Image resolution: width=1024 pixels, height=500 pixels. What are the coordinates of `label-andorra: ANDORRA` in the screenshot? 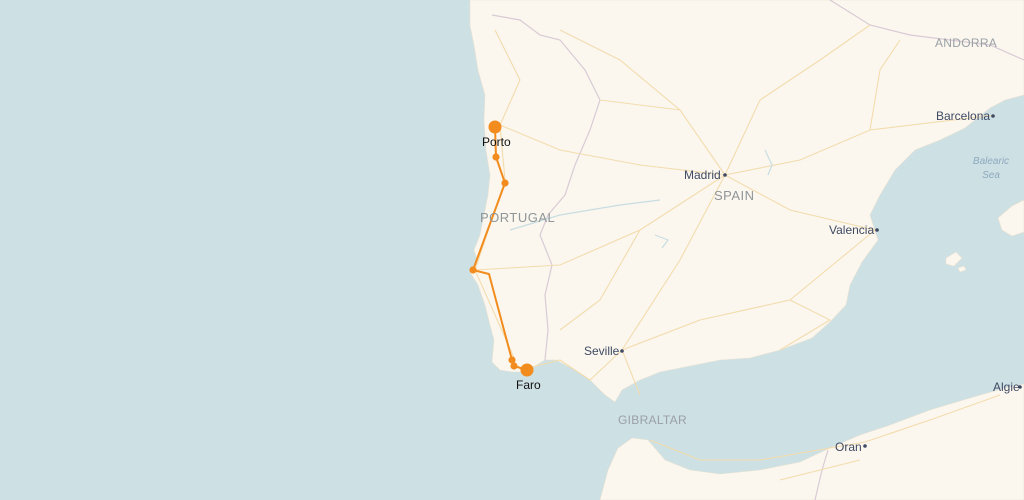 It's located at (966, 43).